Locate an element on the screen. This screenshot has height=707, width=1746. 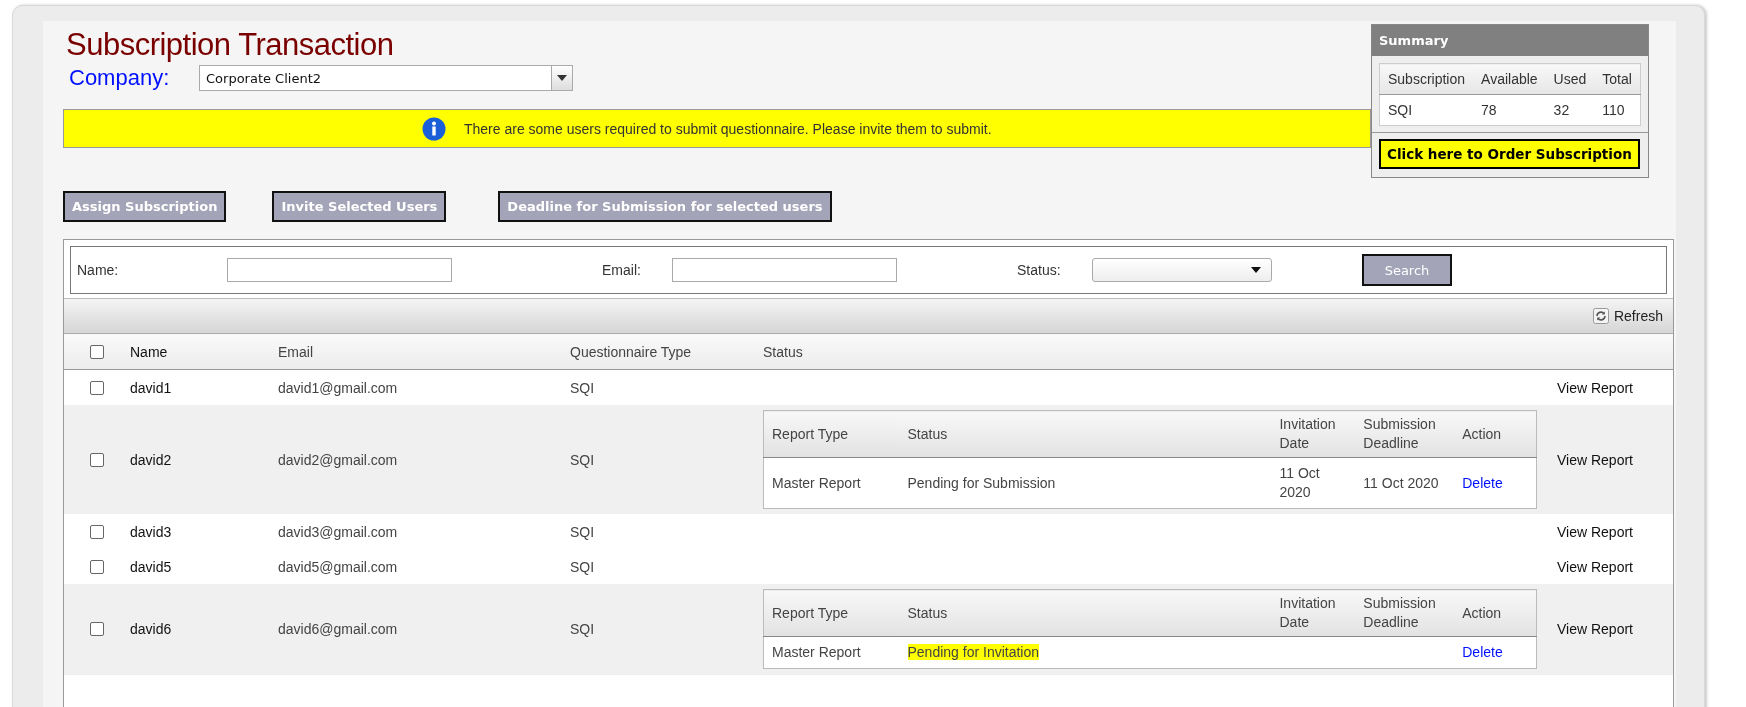
table-cell: 78 is located at coordinates (1509, 110).